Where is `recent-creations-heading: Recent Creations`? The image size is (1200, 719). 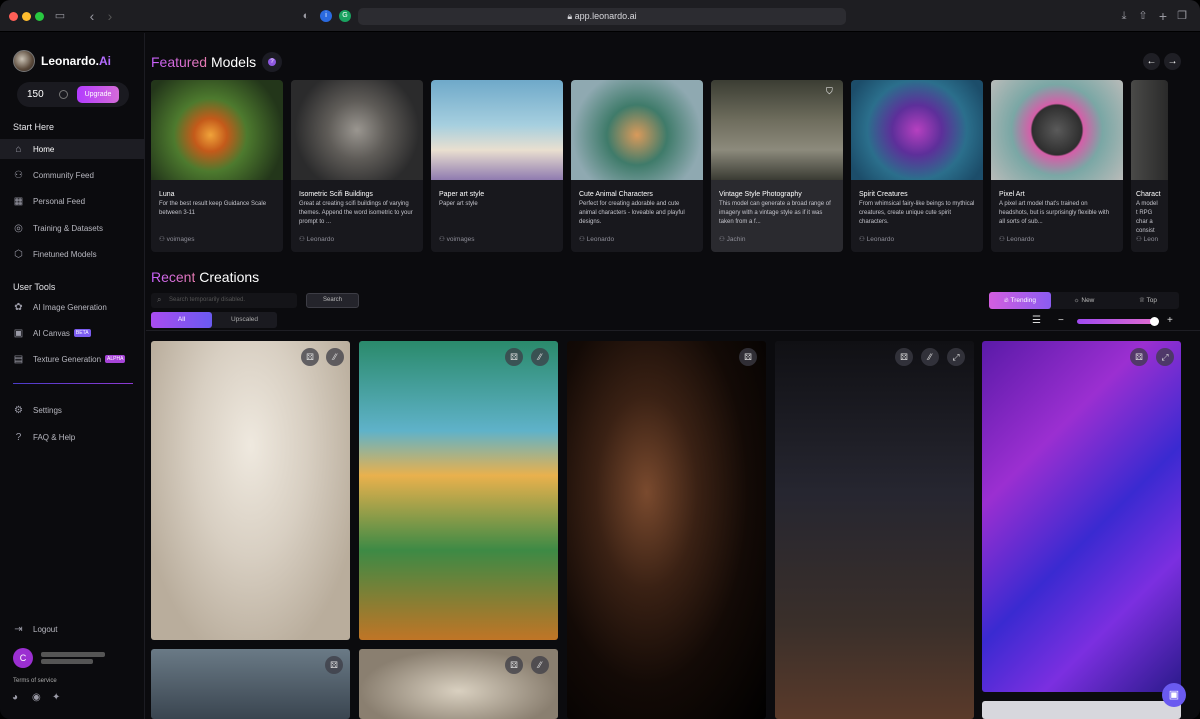 recent-creations-heading: Recent Creations is located at coordinates (205, 277).